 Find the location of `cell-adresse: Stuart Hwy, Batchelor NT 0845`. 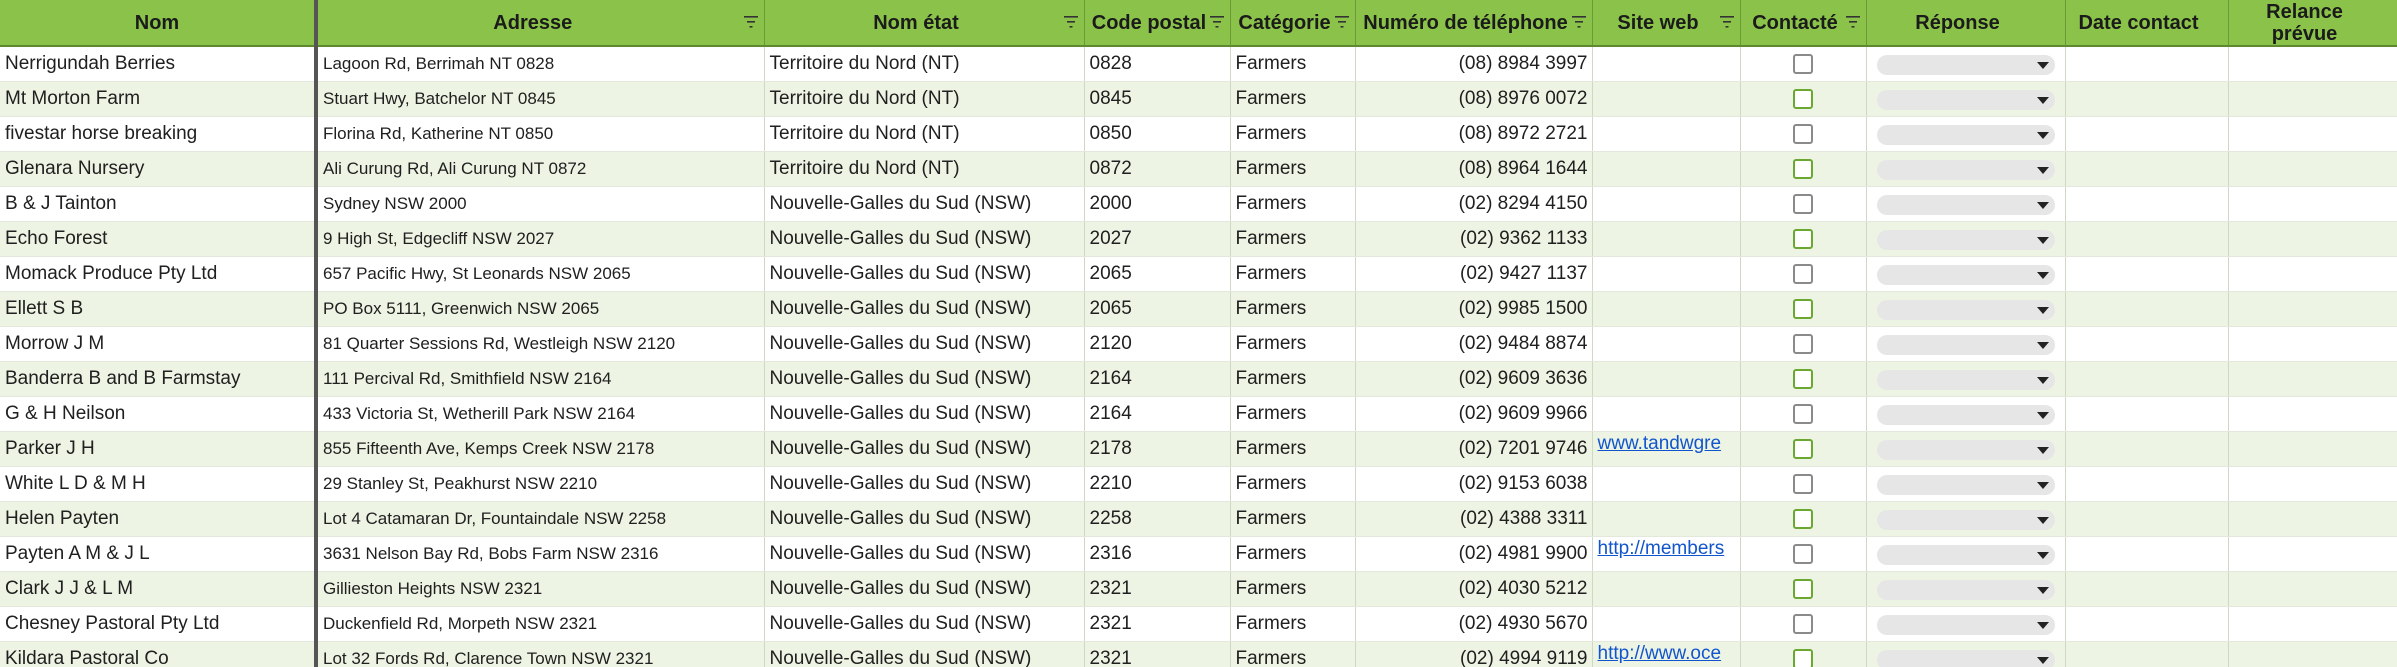

cell-adresse: Stuart Hwy, Batchelor NT 0845 is located at coordinates (540, 99).